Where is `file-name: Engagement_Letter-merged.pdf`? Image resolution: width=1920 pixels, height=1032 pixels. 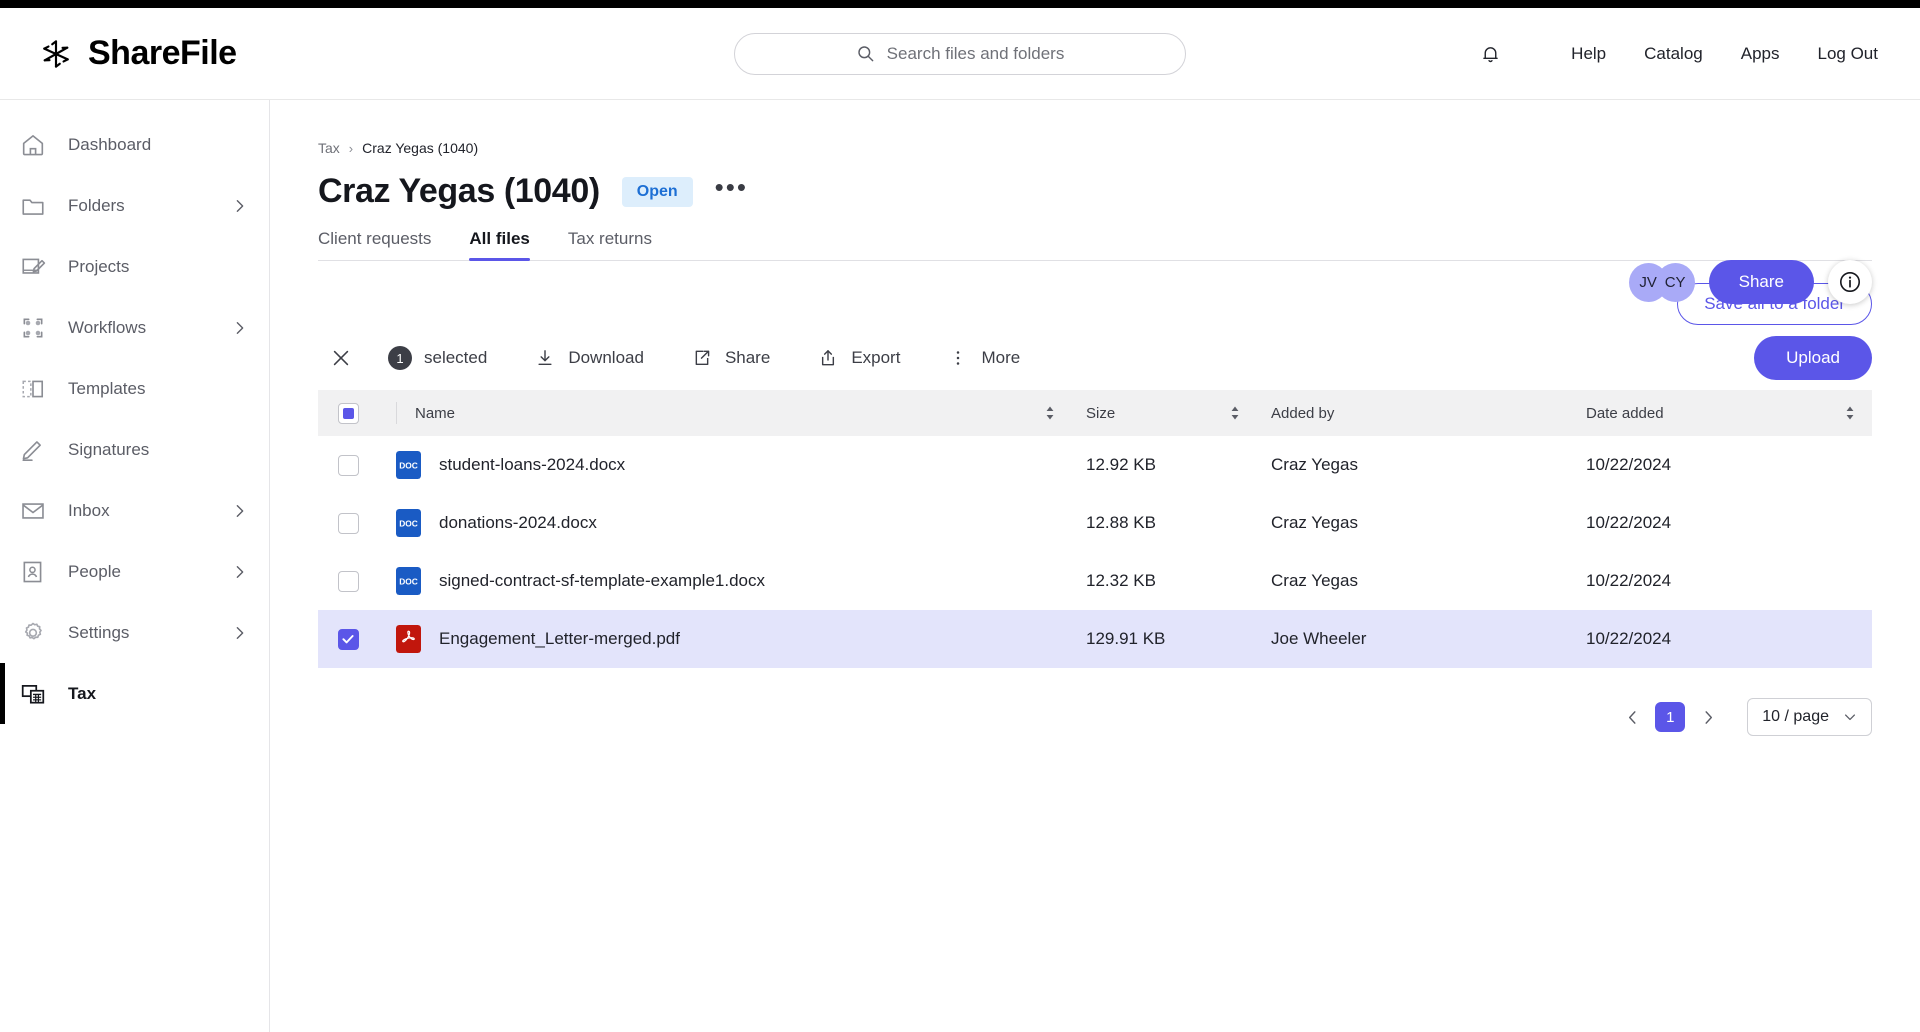
file-name: Engagement_Letter-merged.pdf is located at coordinates (559, 639).